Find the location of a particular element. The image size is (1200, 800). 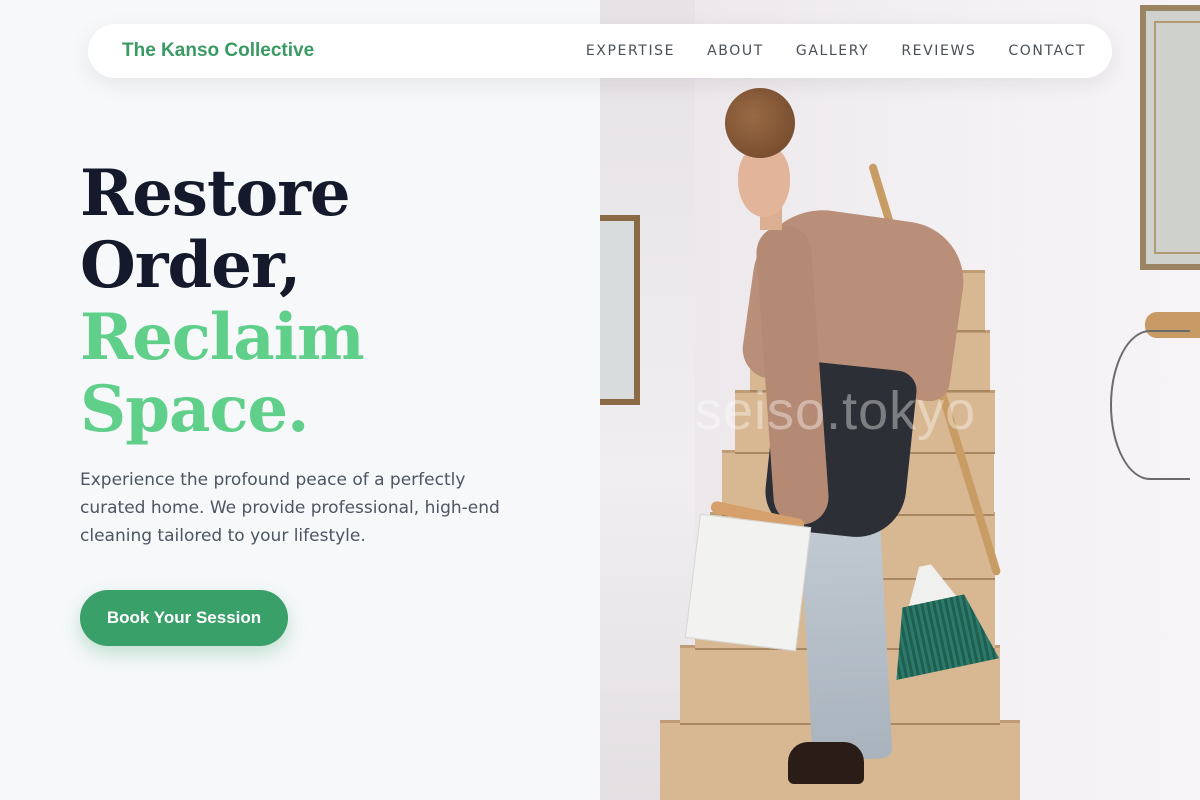

nav-links: EXPERTISE ABOUT GALLERY REVIEWS CONTACT is located at coordinates (836, 51).